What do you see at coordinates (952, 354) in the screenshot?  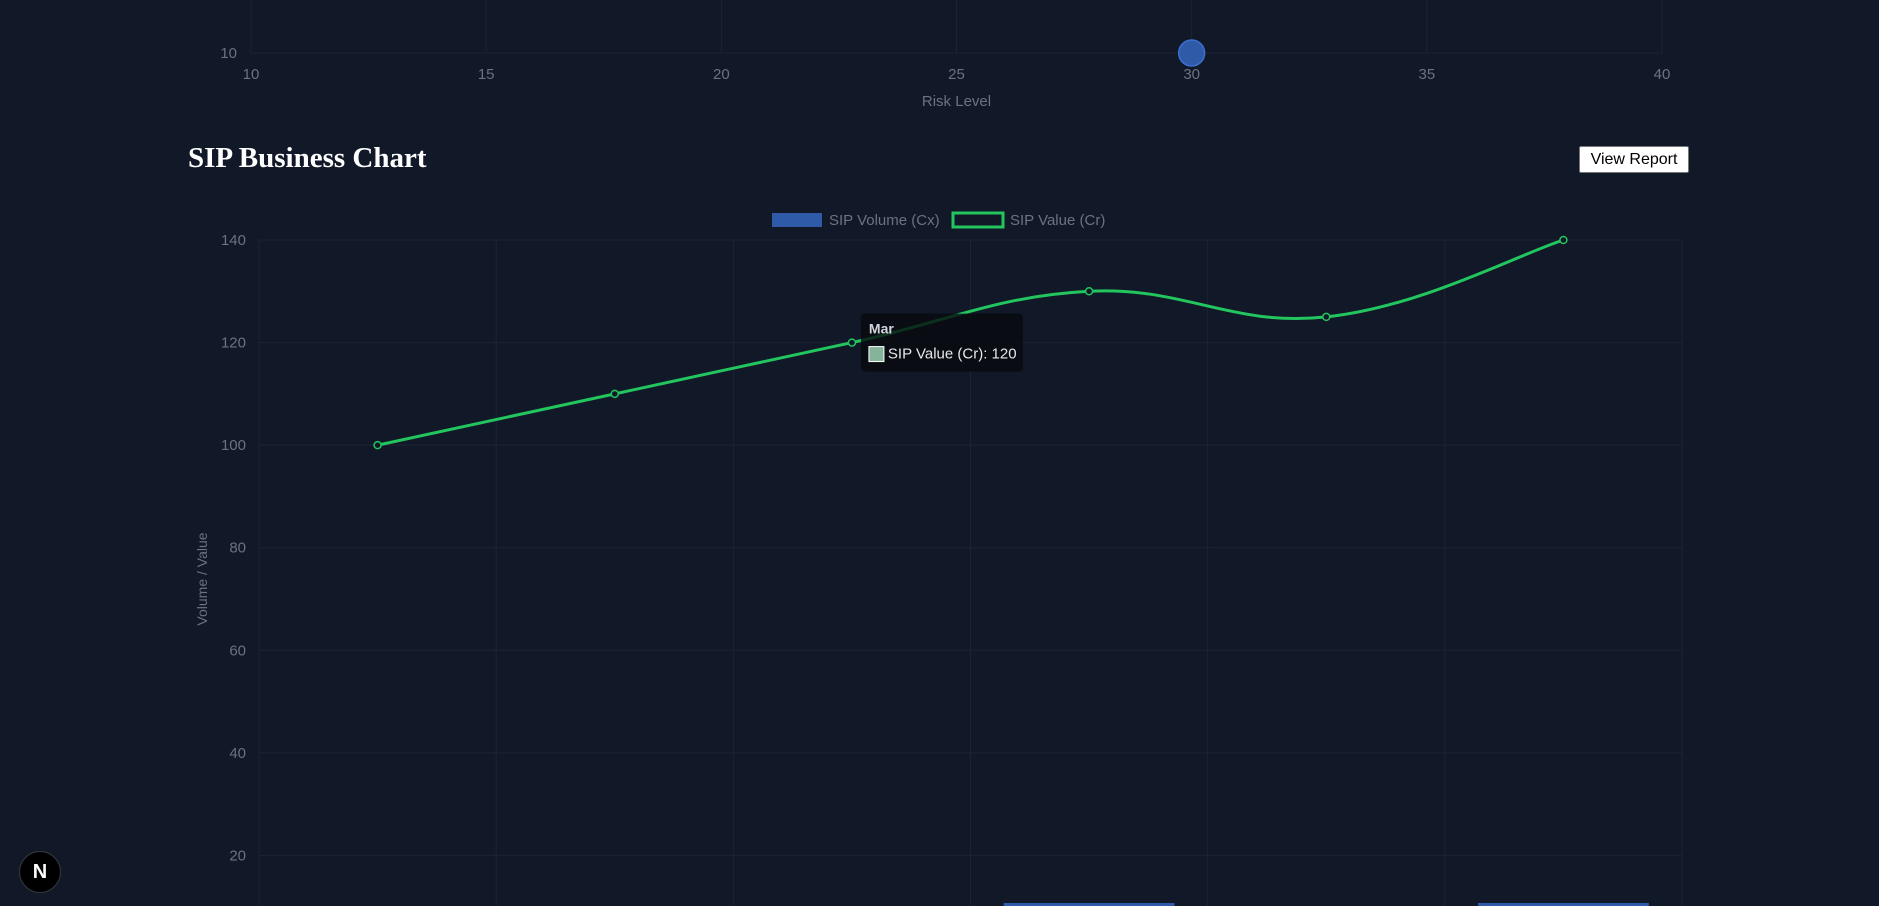 I see `tooltip-text: SIP Value (Cr): 120` at bounding box center [952, 354].